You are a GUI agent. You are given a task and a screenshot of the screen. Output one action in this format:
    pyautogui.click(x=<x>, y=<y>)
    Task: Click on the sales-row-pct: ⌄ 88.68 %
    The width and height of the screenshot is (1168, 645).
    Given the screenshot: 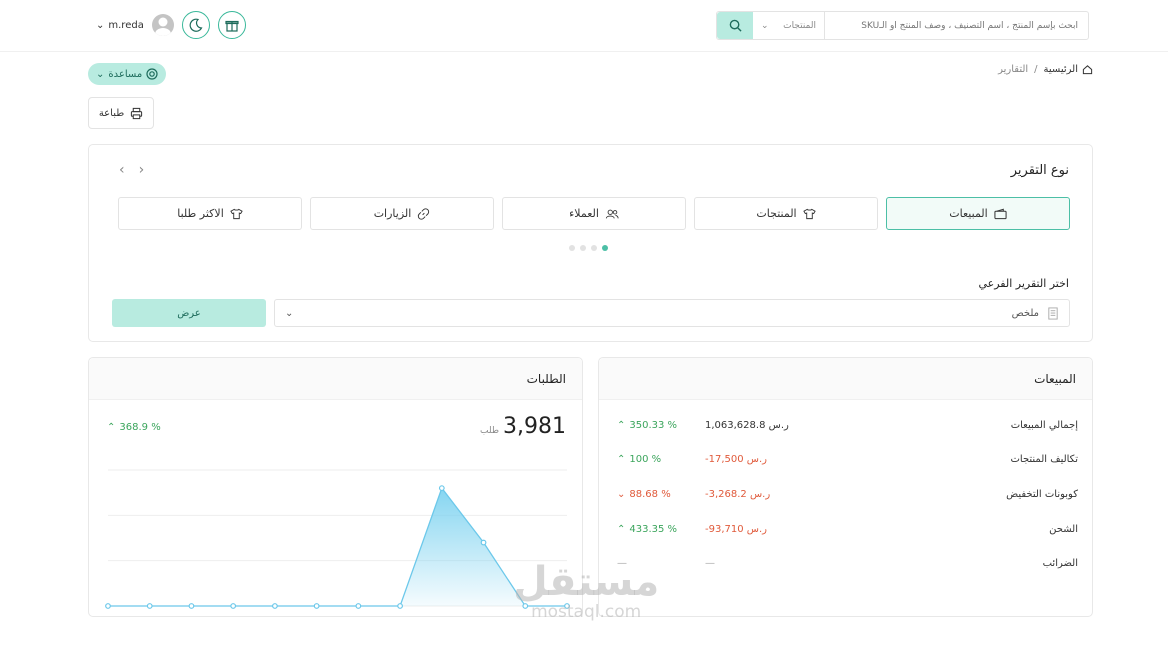 What is the action you would take?
    pyautogui.click(x=644, y=494)
    